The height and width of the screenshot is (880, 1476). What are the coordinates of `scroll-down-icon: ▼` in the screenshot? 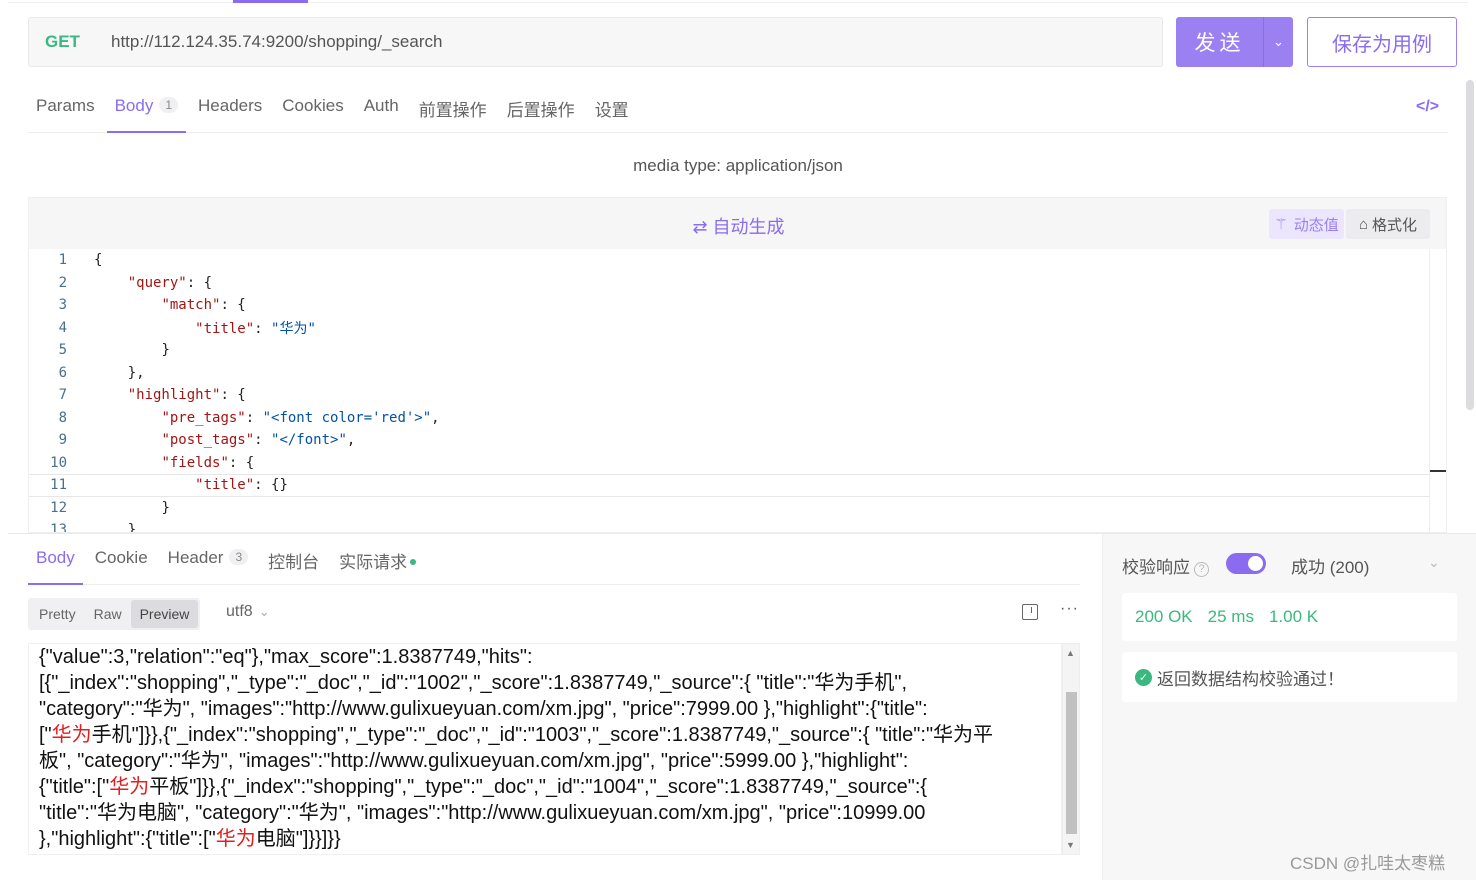 It's located at (1070, 845).